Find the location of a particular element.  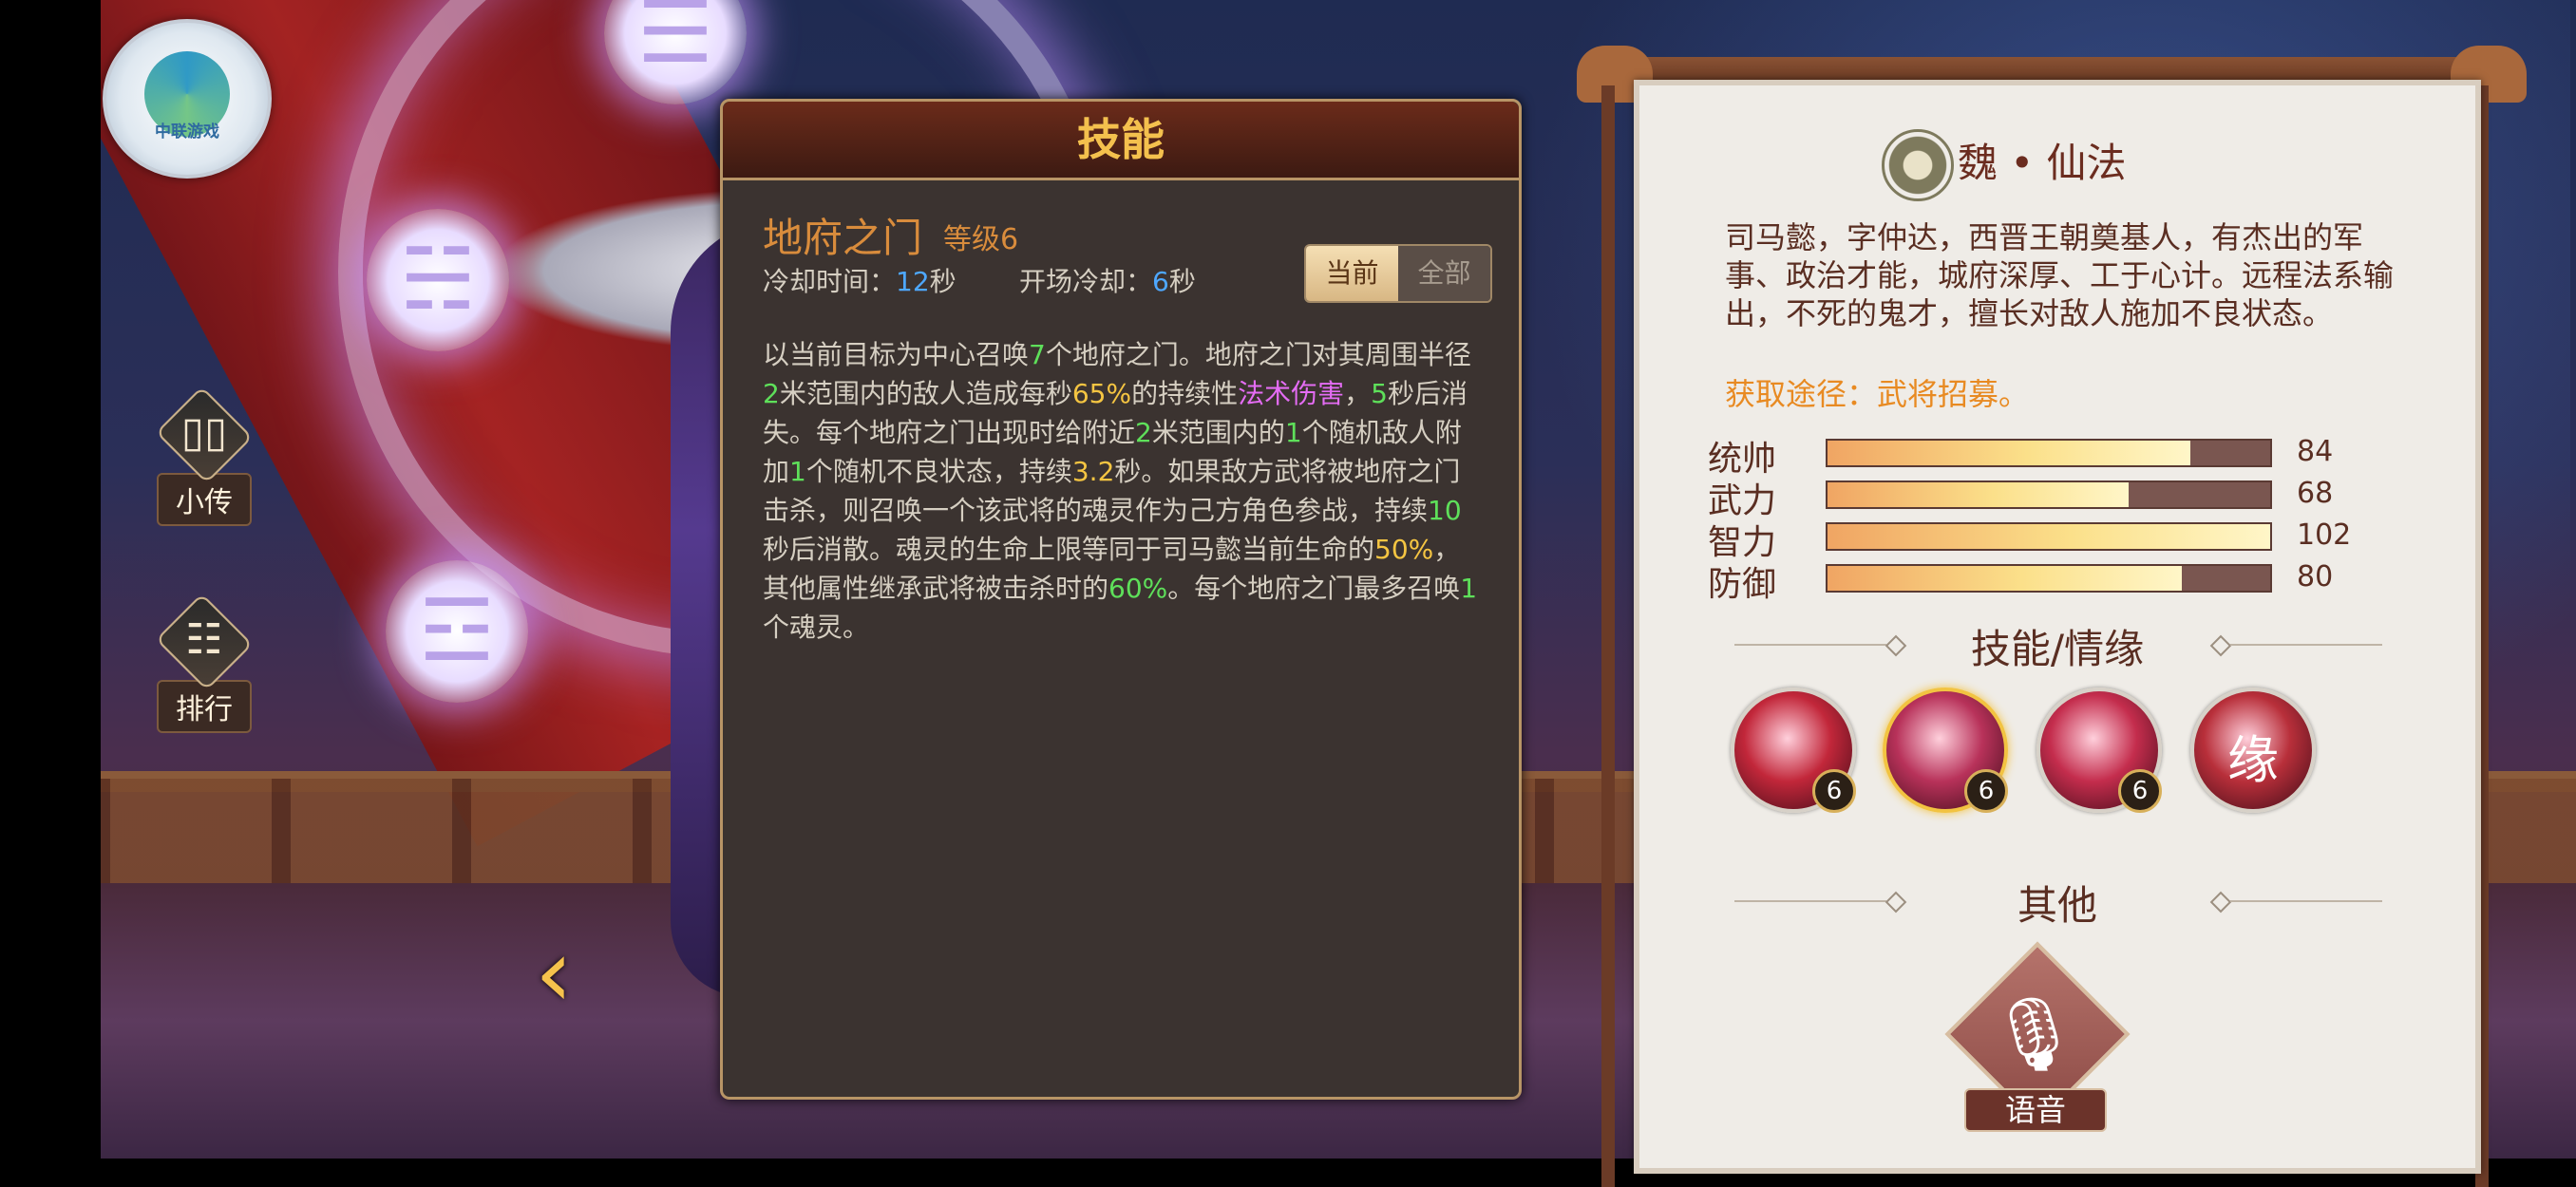

stat-force: 武力 68 is located at coordinates (2021, 498).